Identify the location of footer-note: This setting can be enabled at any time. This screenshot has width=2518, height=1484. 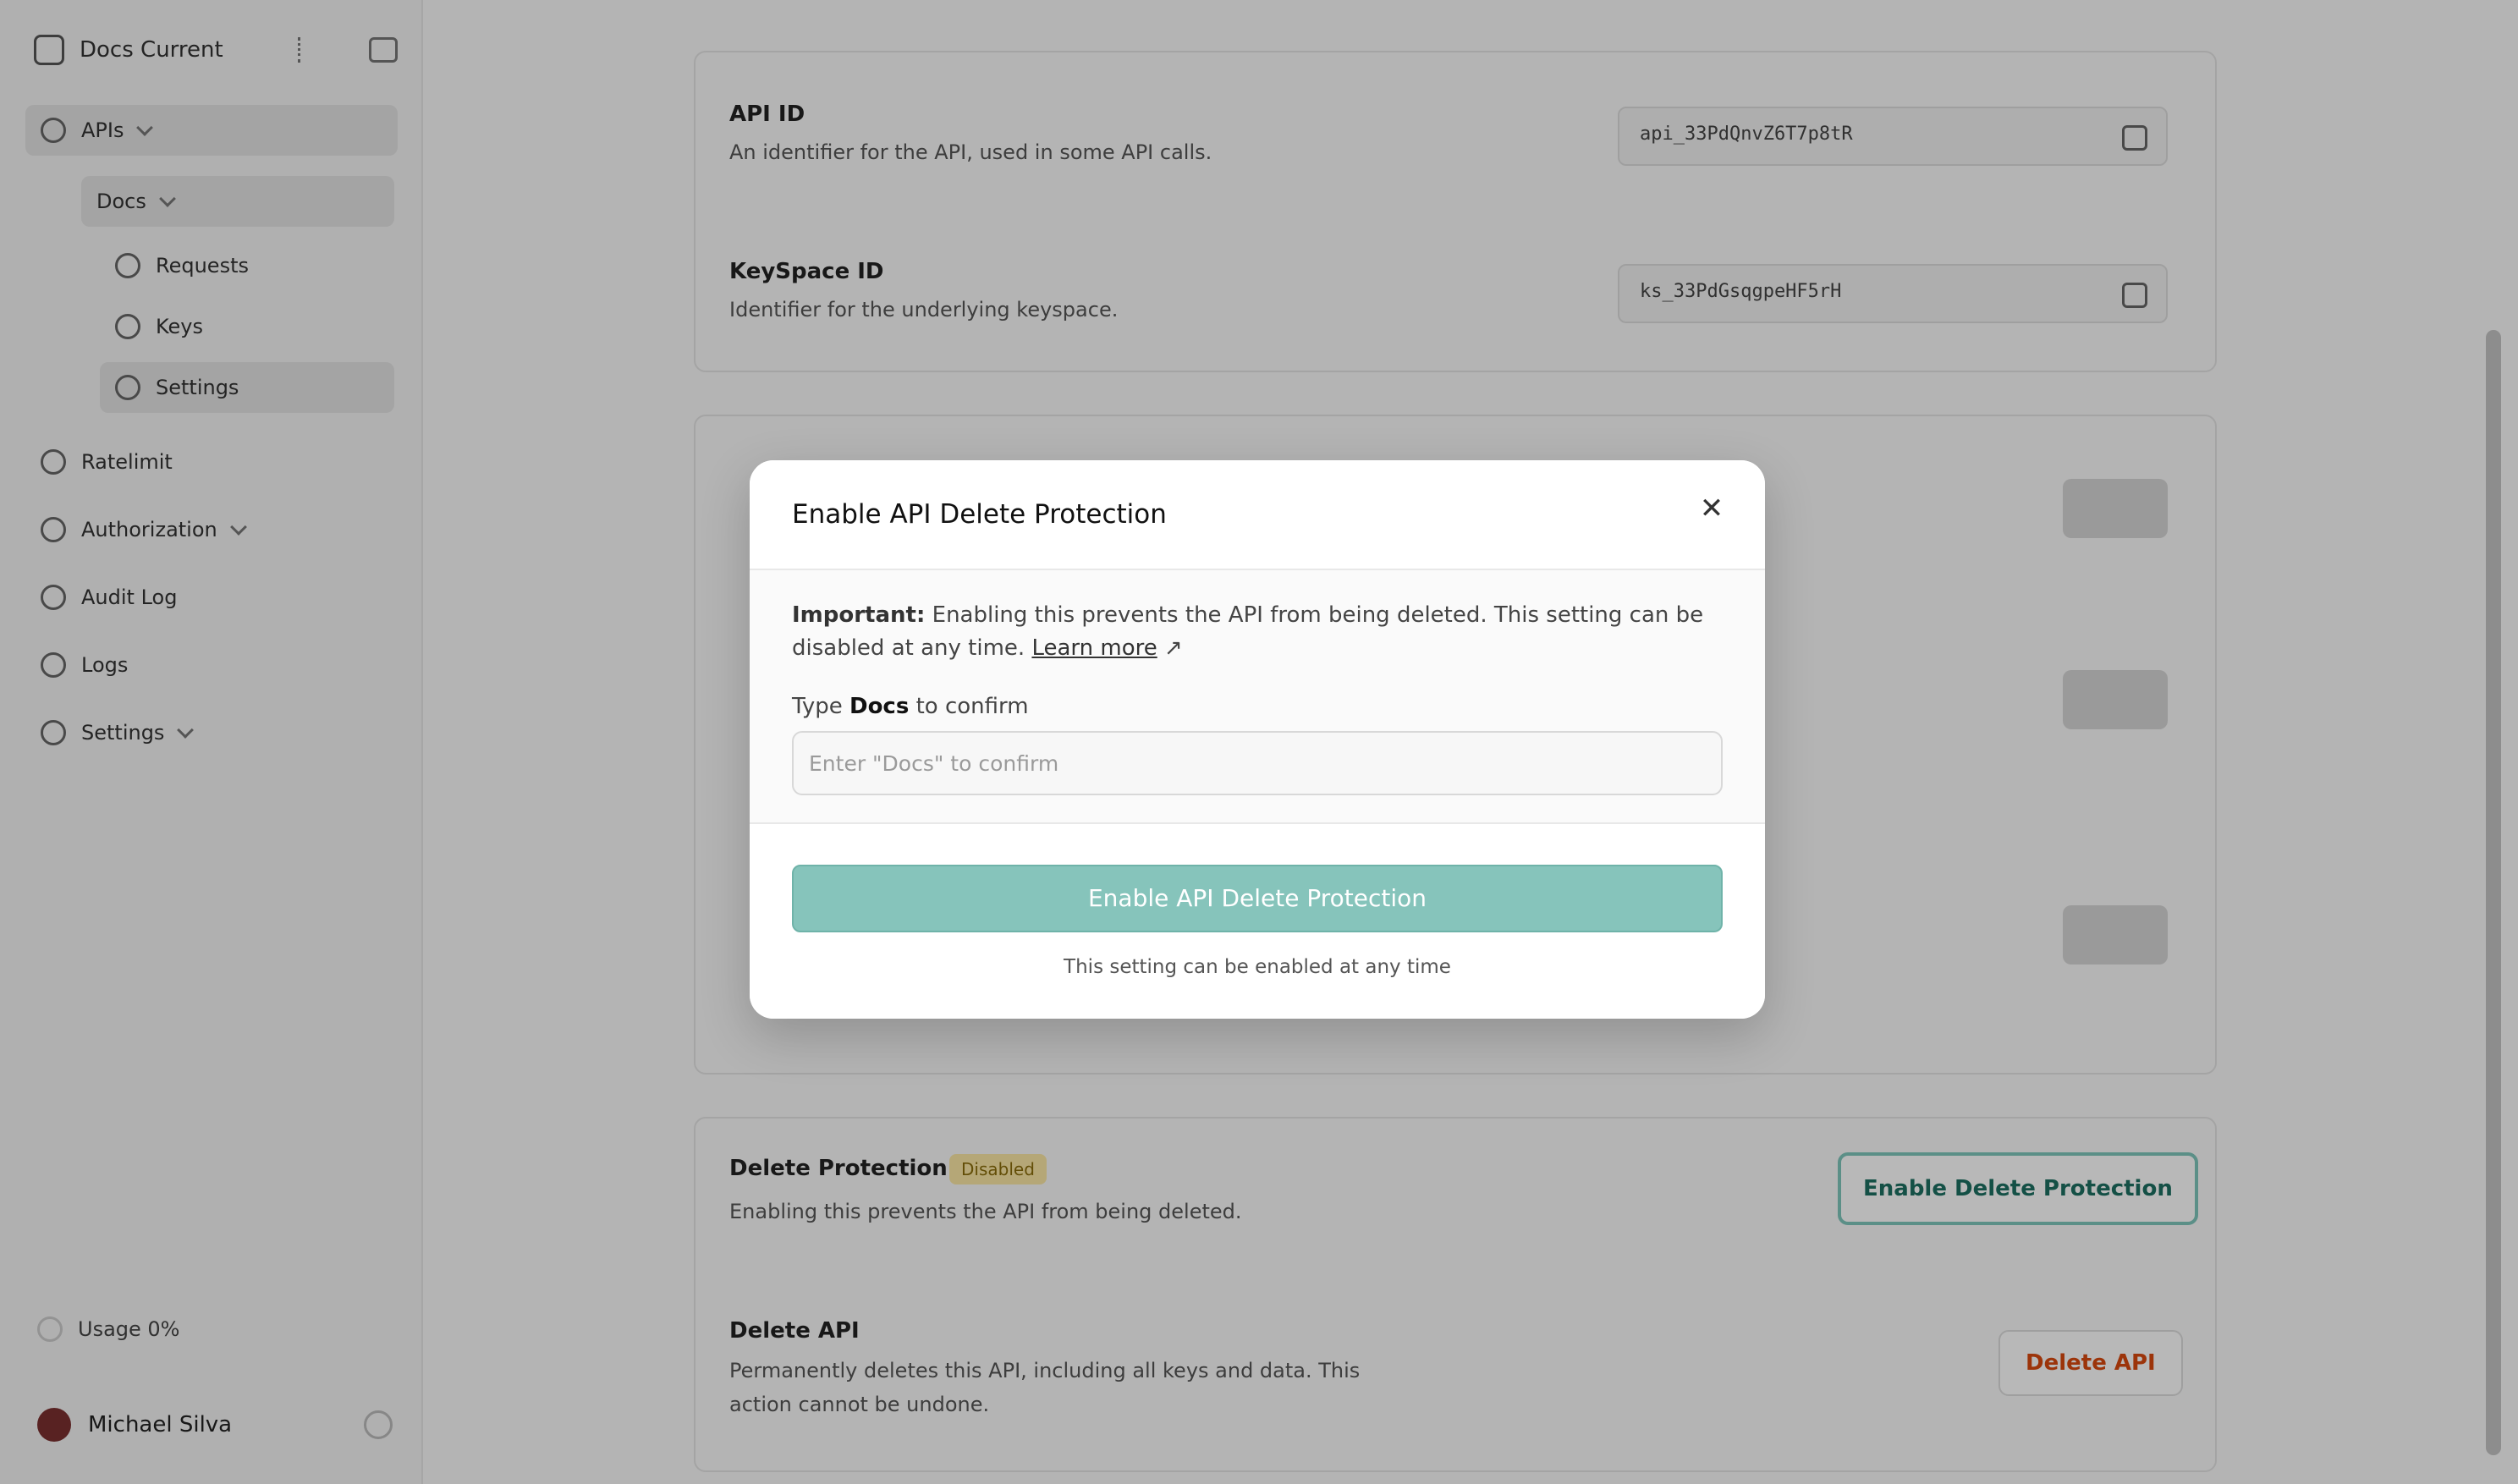
(1258, 967).